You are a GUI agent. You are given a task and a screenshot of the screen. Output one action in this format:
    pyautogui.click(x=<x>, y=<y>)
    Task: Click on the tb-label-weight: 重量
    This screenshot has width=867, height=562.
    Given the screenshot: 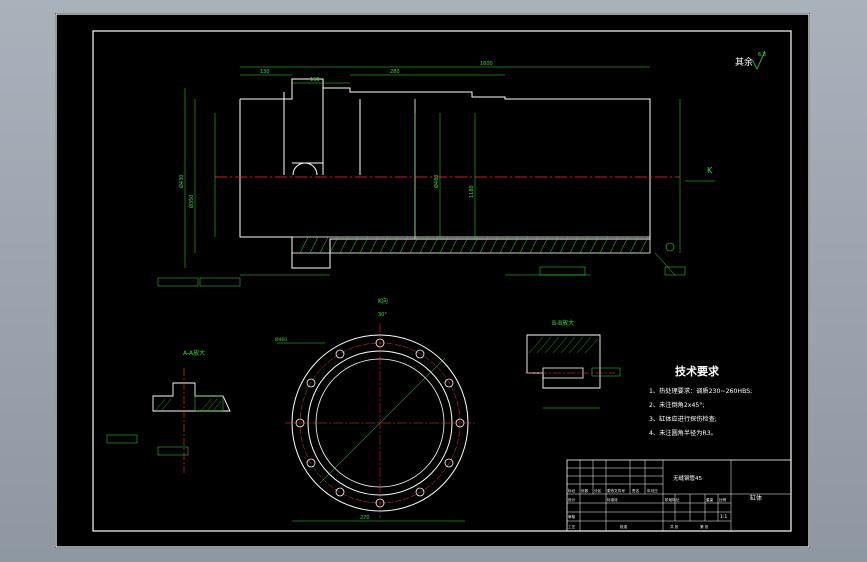 What is the action you would take?
    pyautogui.click(x=710, y=499)
    